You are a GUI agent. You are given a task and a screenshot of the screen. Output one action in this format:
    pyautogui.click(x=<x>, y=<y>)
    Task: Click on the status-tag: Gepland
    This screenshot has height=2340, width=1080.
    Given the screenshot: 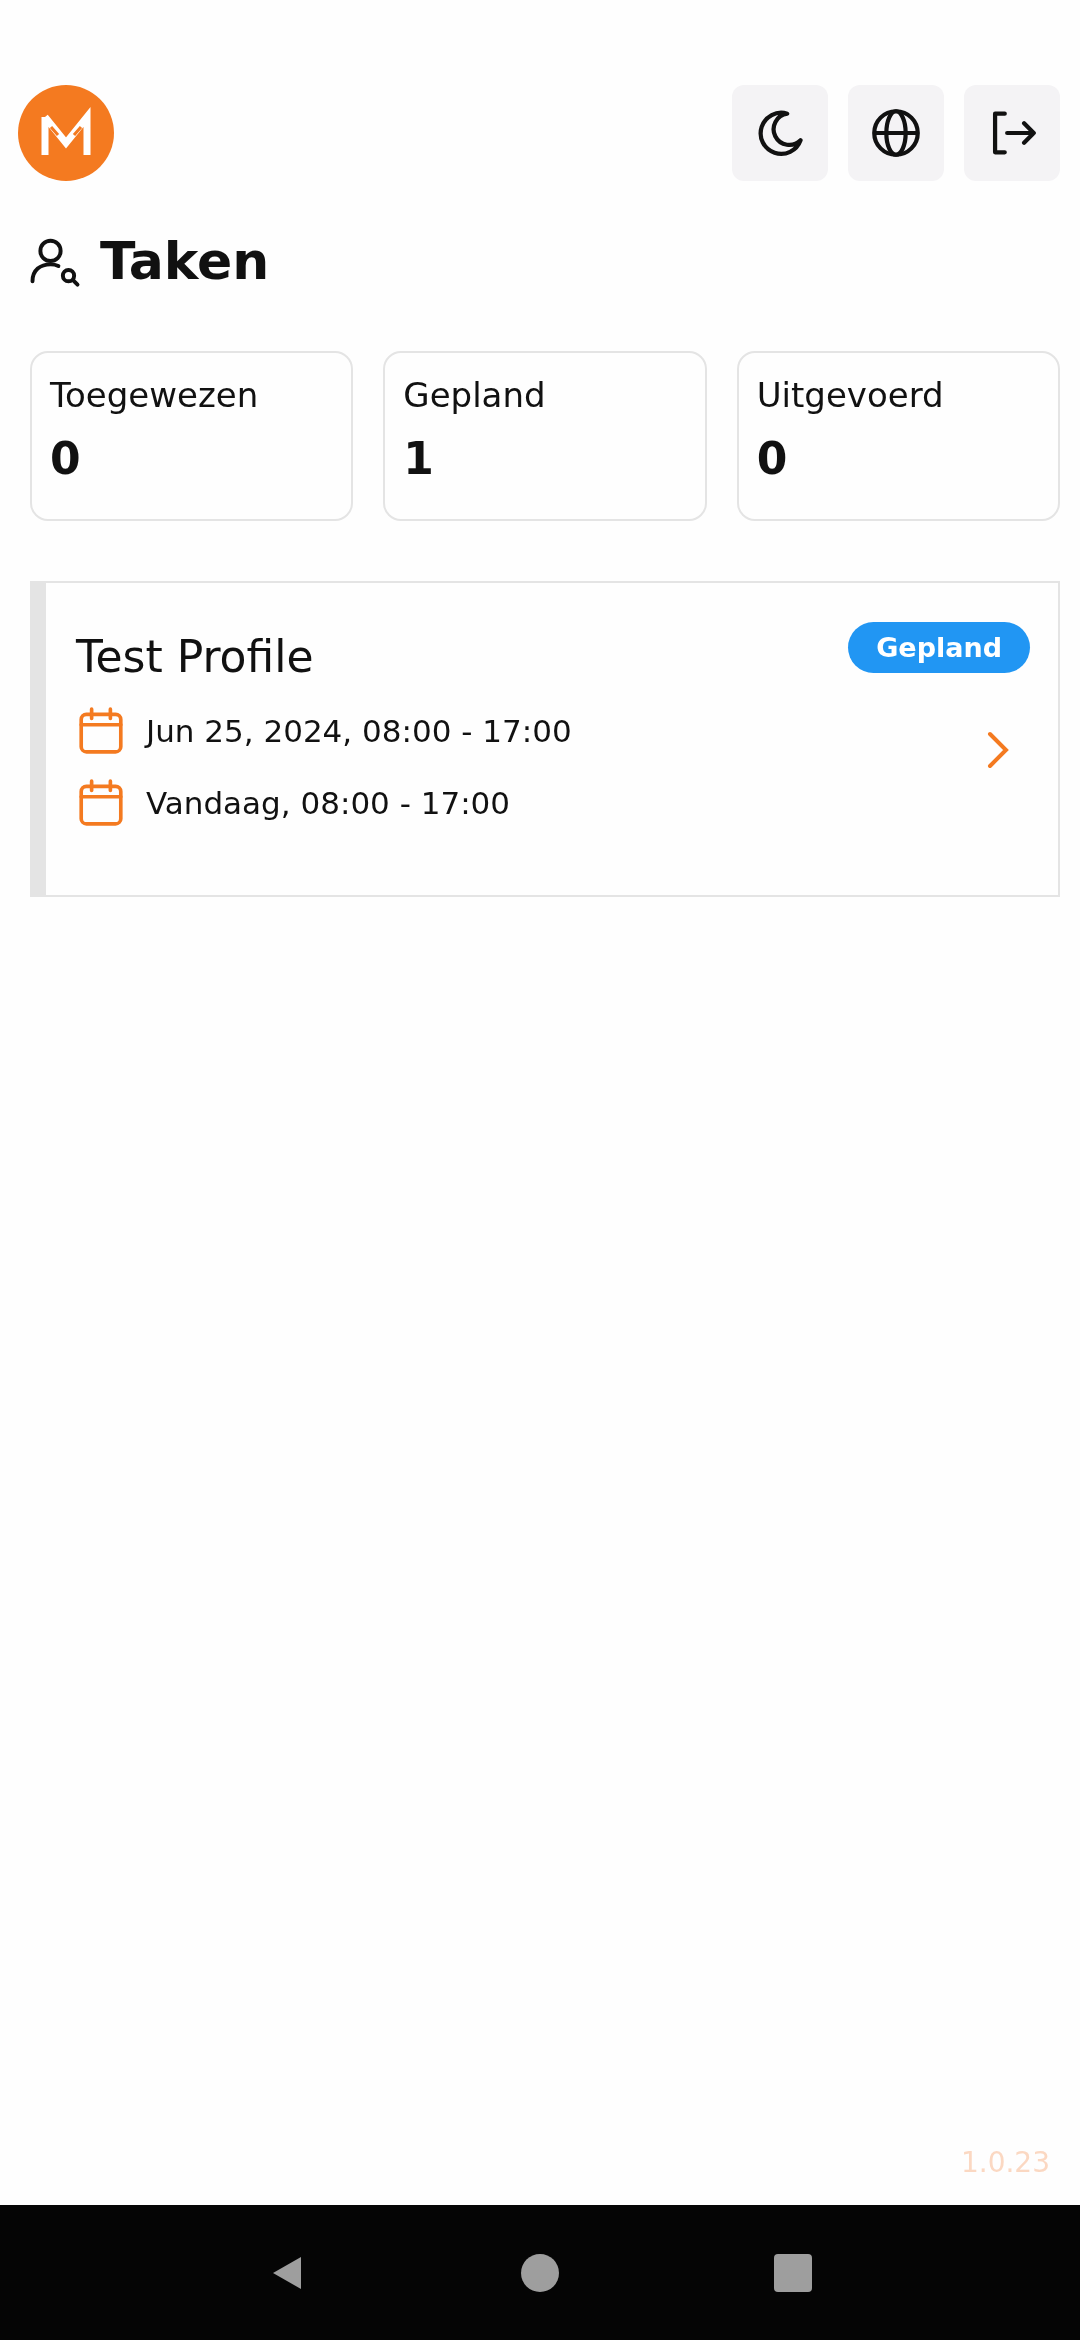 What is the action you would take?
    pyautogui.click(x=939, y=647)
    